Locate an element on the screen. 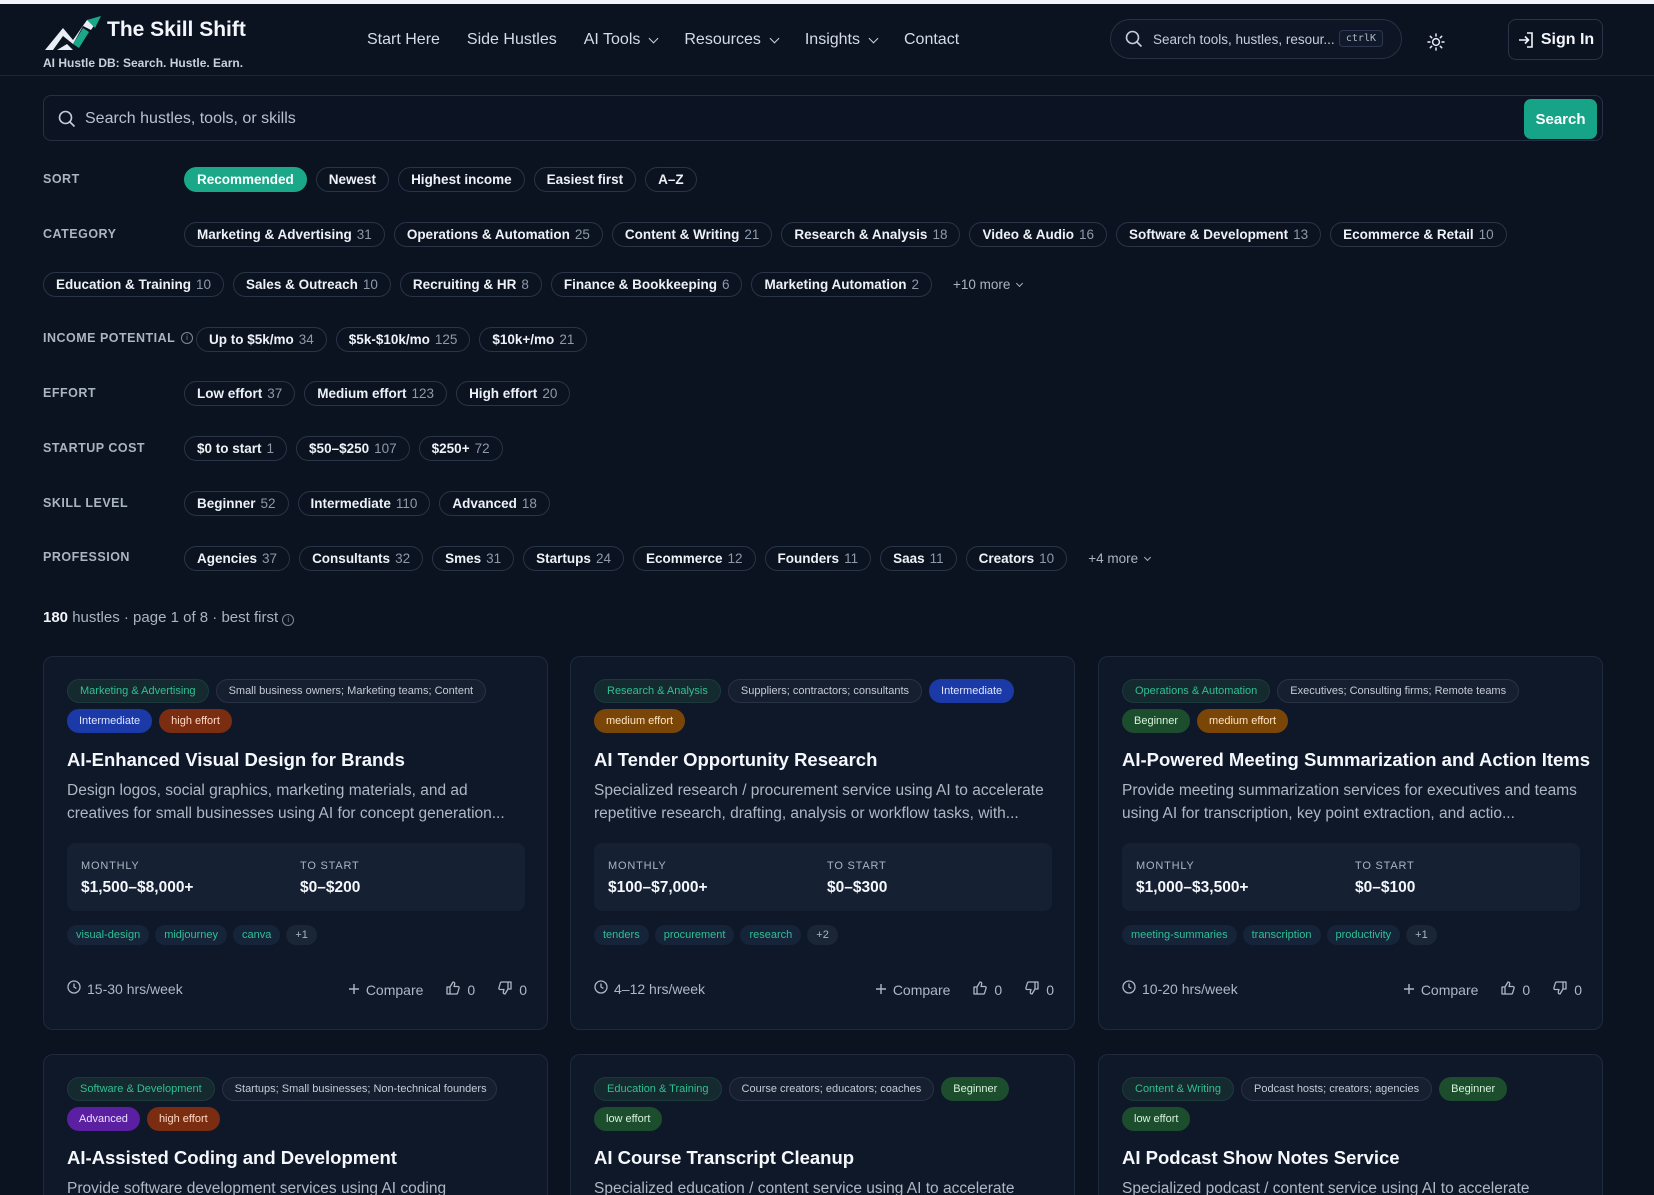  category-chip-operations-automation: Operations & Automation 25 is located at coordinates (498, 234).